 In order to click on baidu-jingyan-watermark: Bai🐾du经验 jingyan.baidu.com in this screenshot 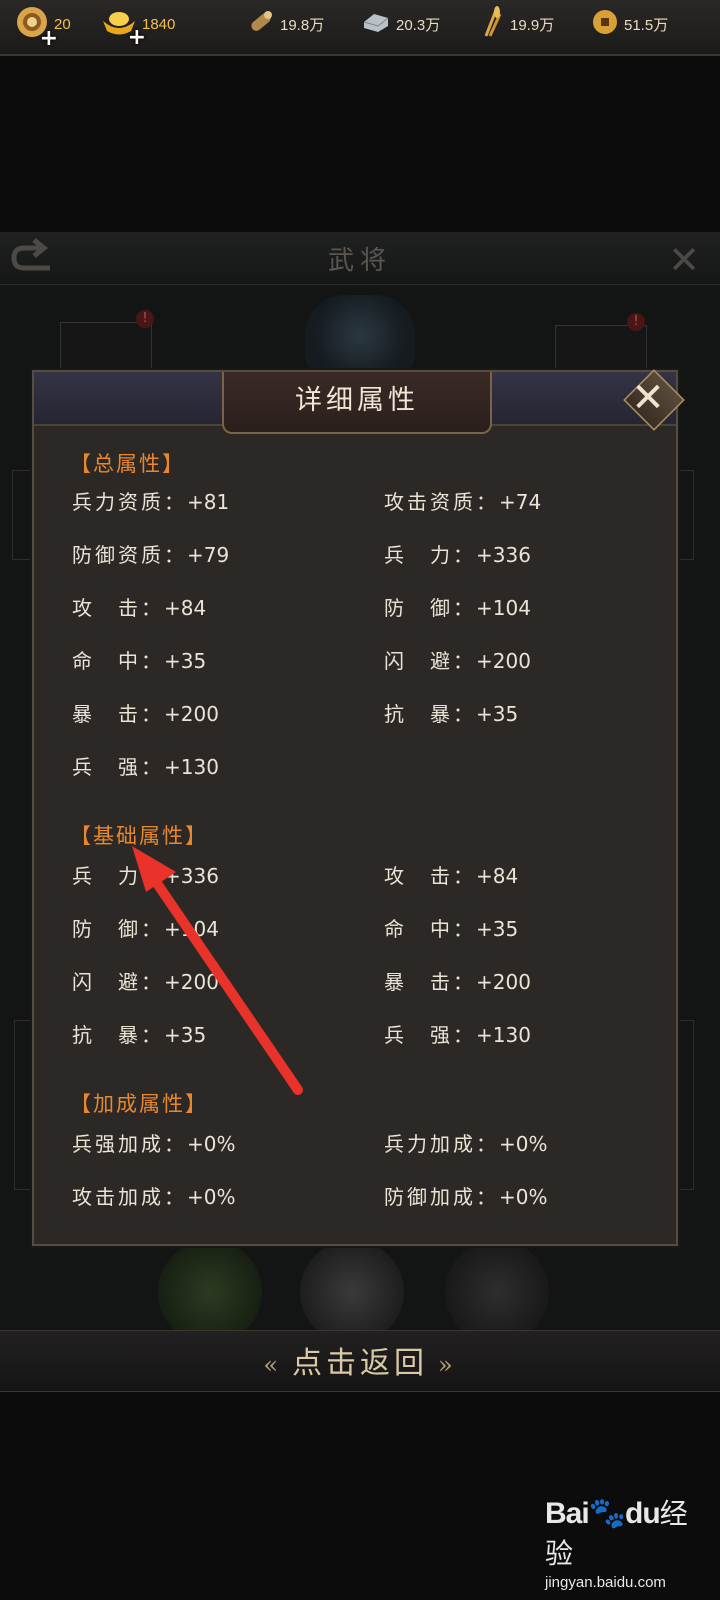, I will do `click(630, 1542)`.